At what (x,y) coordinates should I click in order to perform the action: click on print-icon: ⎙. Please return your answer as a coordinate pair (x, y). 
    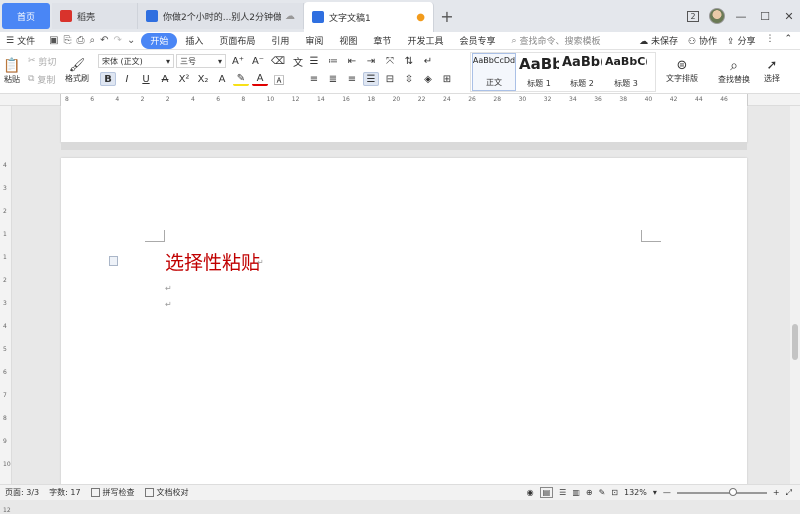
    Looking at the image, I should click on (81, 40).